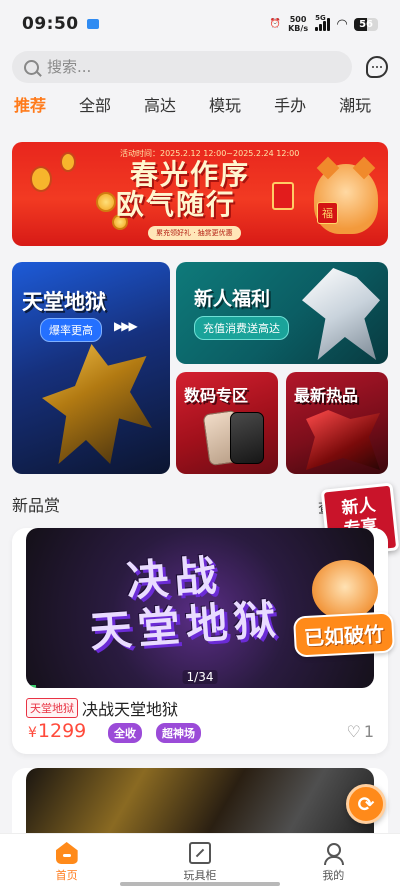  I want to click on nav-me: 我的, so click(333, 861).